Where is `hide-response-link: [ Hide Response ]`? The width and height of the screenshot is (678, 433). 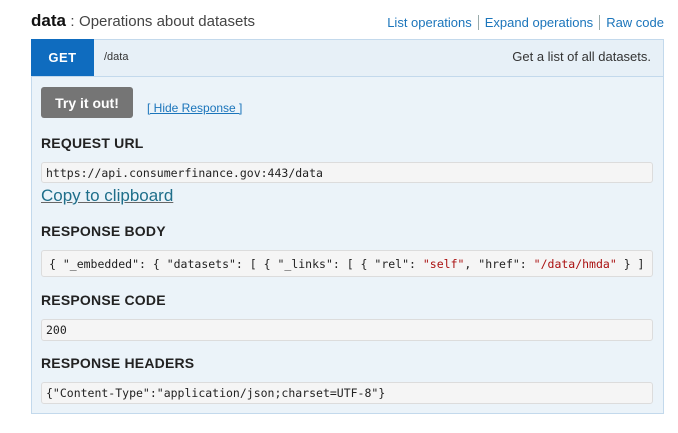 hide-response-link: [ Hide Response ] is located at coordinates (194, 108).